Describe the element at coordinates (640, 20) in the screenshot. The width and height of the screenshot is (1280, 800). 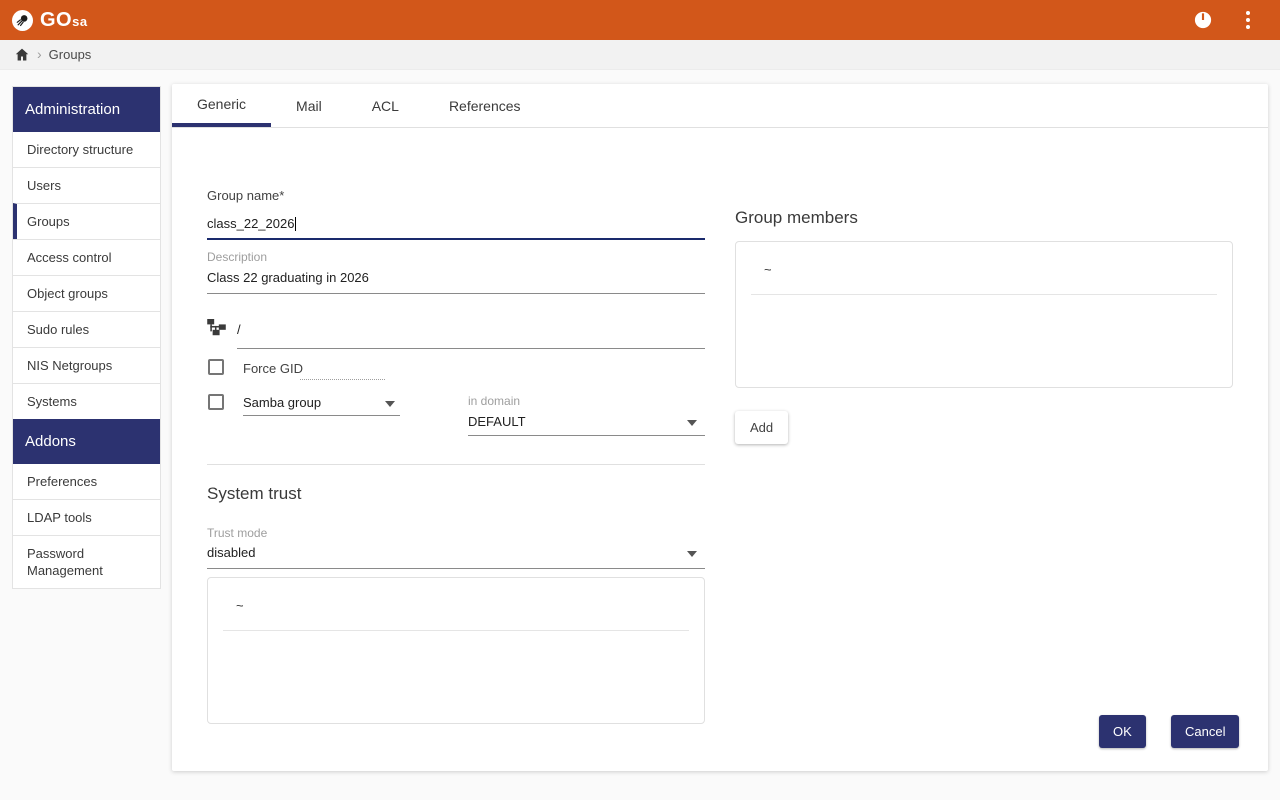
I see `top-app-bar: GOsa` at that location.